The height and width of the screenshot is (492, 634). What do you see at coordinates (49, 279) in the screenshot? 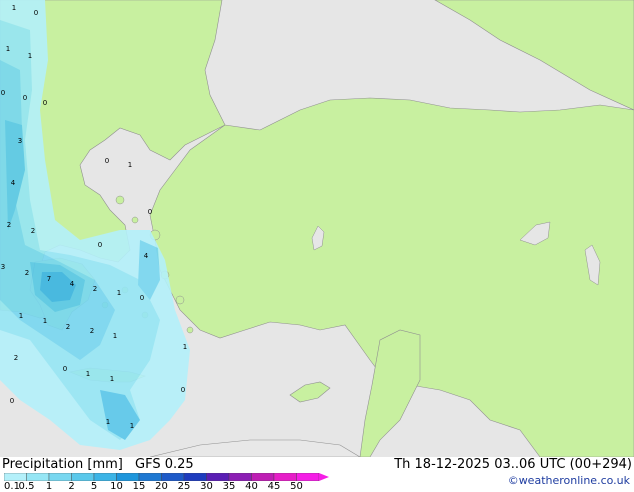
I see `precip-value-label: 7` at bounding box center [49, 279].